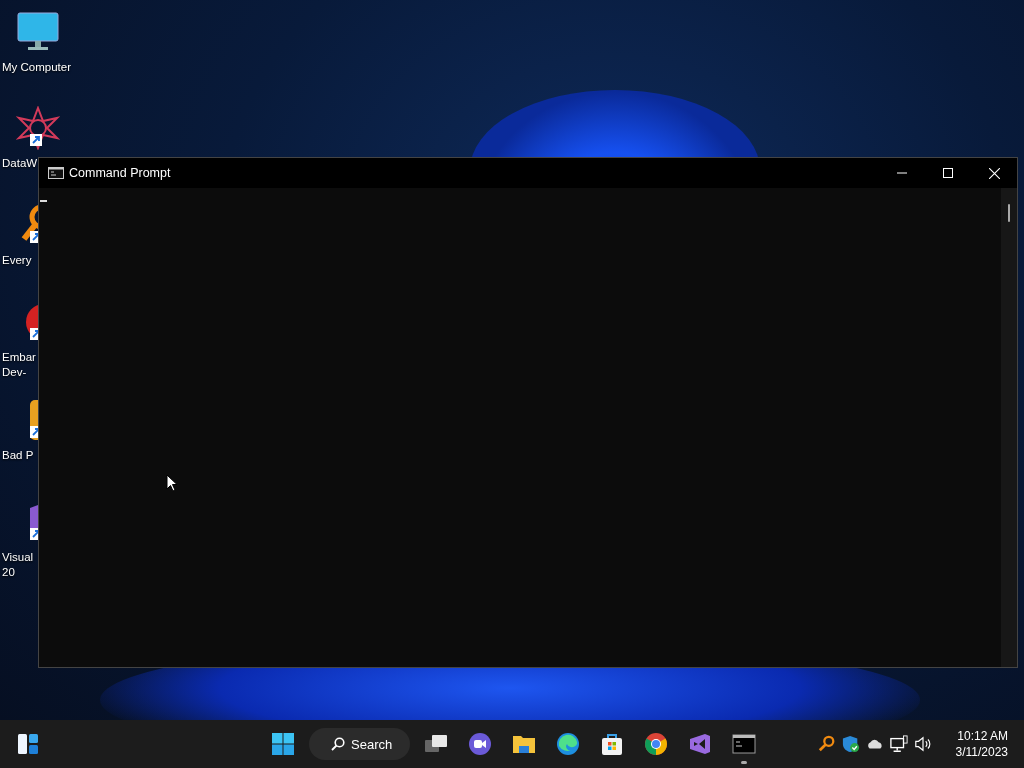 The image size is (1024, 768). What do you see at coordinates (172, 483) in the screenshot?
I see `mouse-pointer-icon` at bounding box center [172, 483].